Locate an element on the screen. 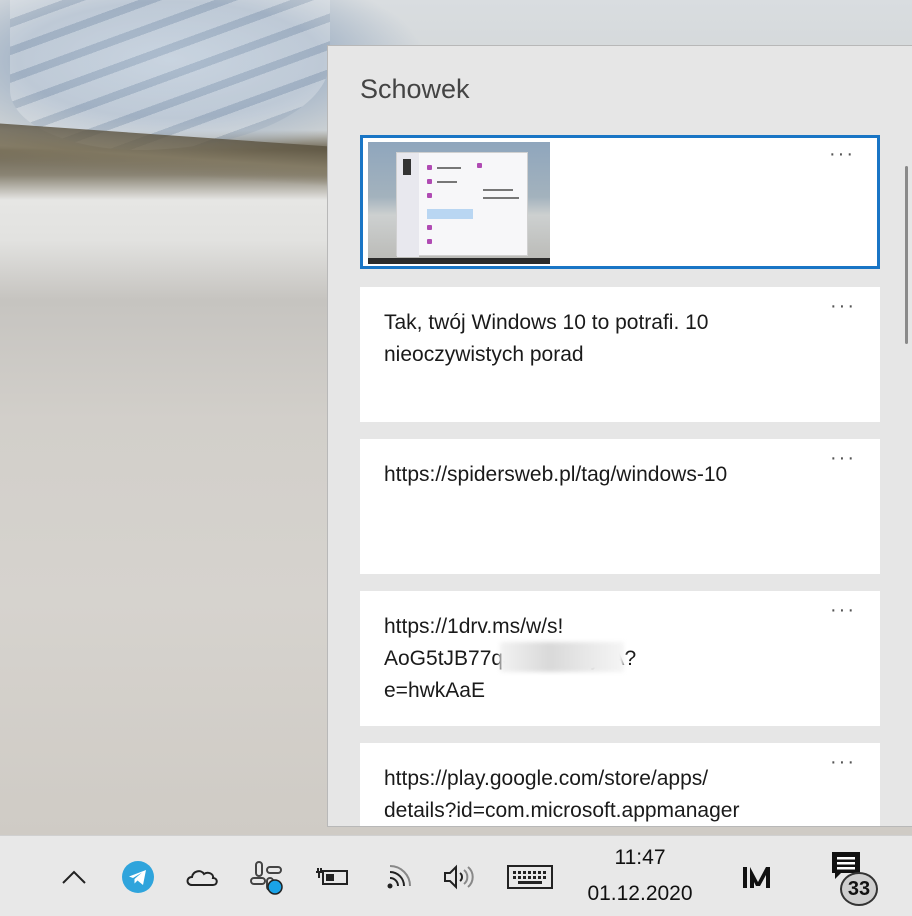 The image size is (912, 916). m-logo-icon is located at coordinates (756, 877).